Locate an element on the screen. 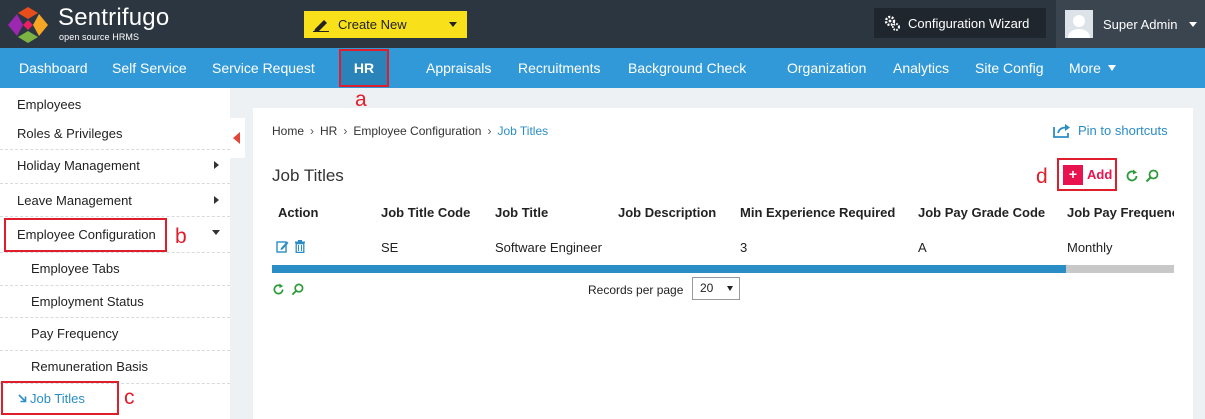  share-icon is located at coordinates (1061, 131).